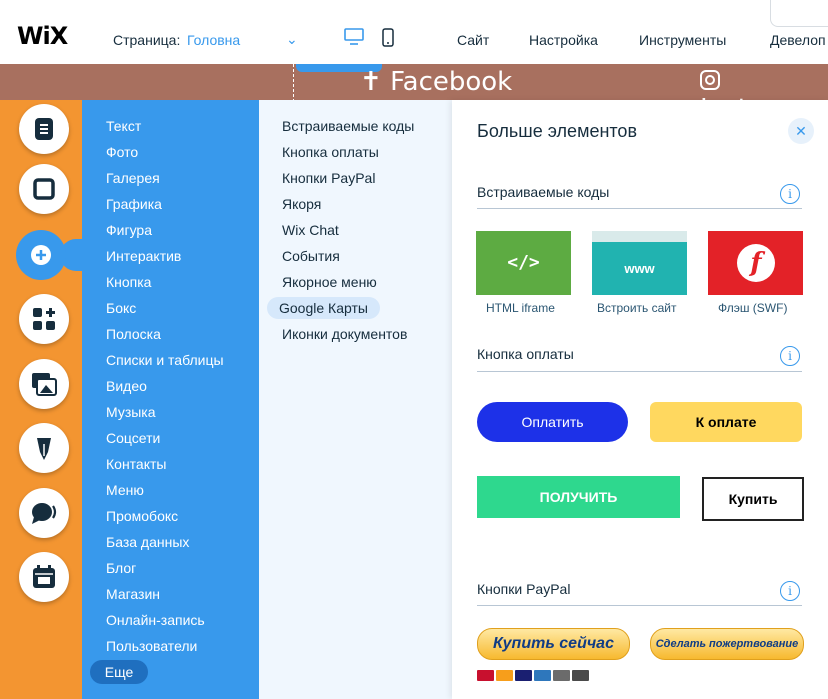  I want to click on chat-icon, so click(44, 513).